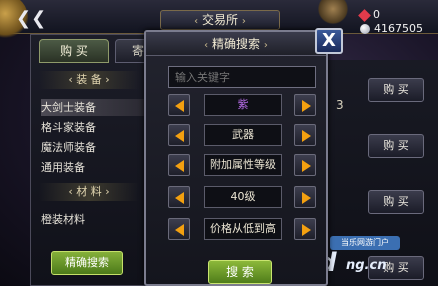  I want to click on dialog-title-text: 精确搜索, so click(235, 44).